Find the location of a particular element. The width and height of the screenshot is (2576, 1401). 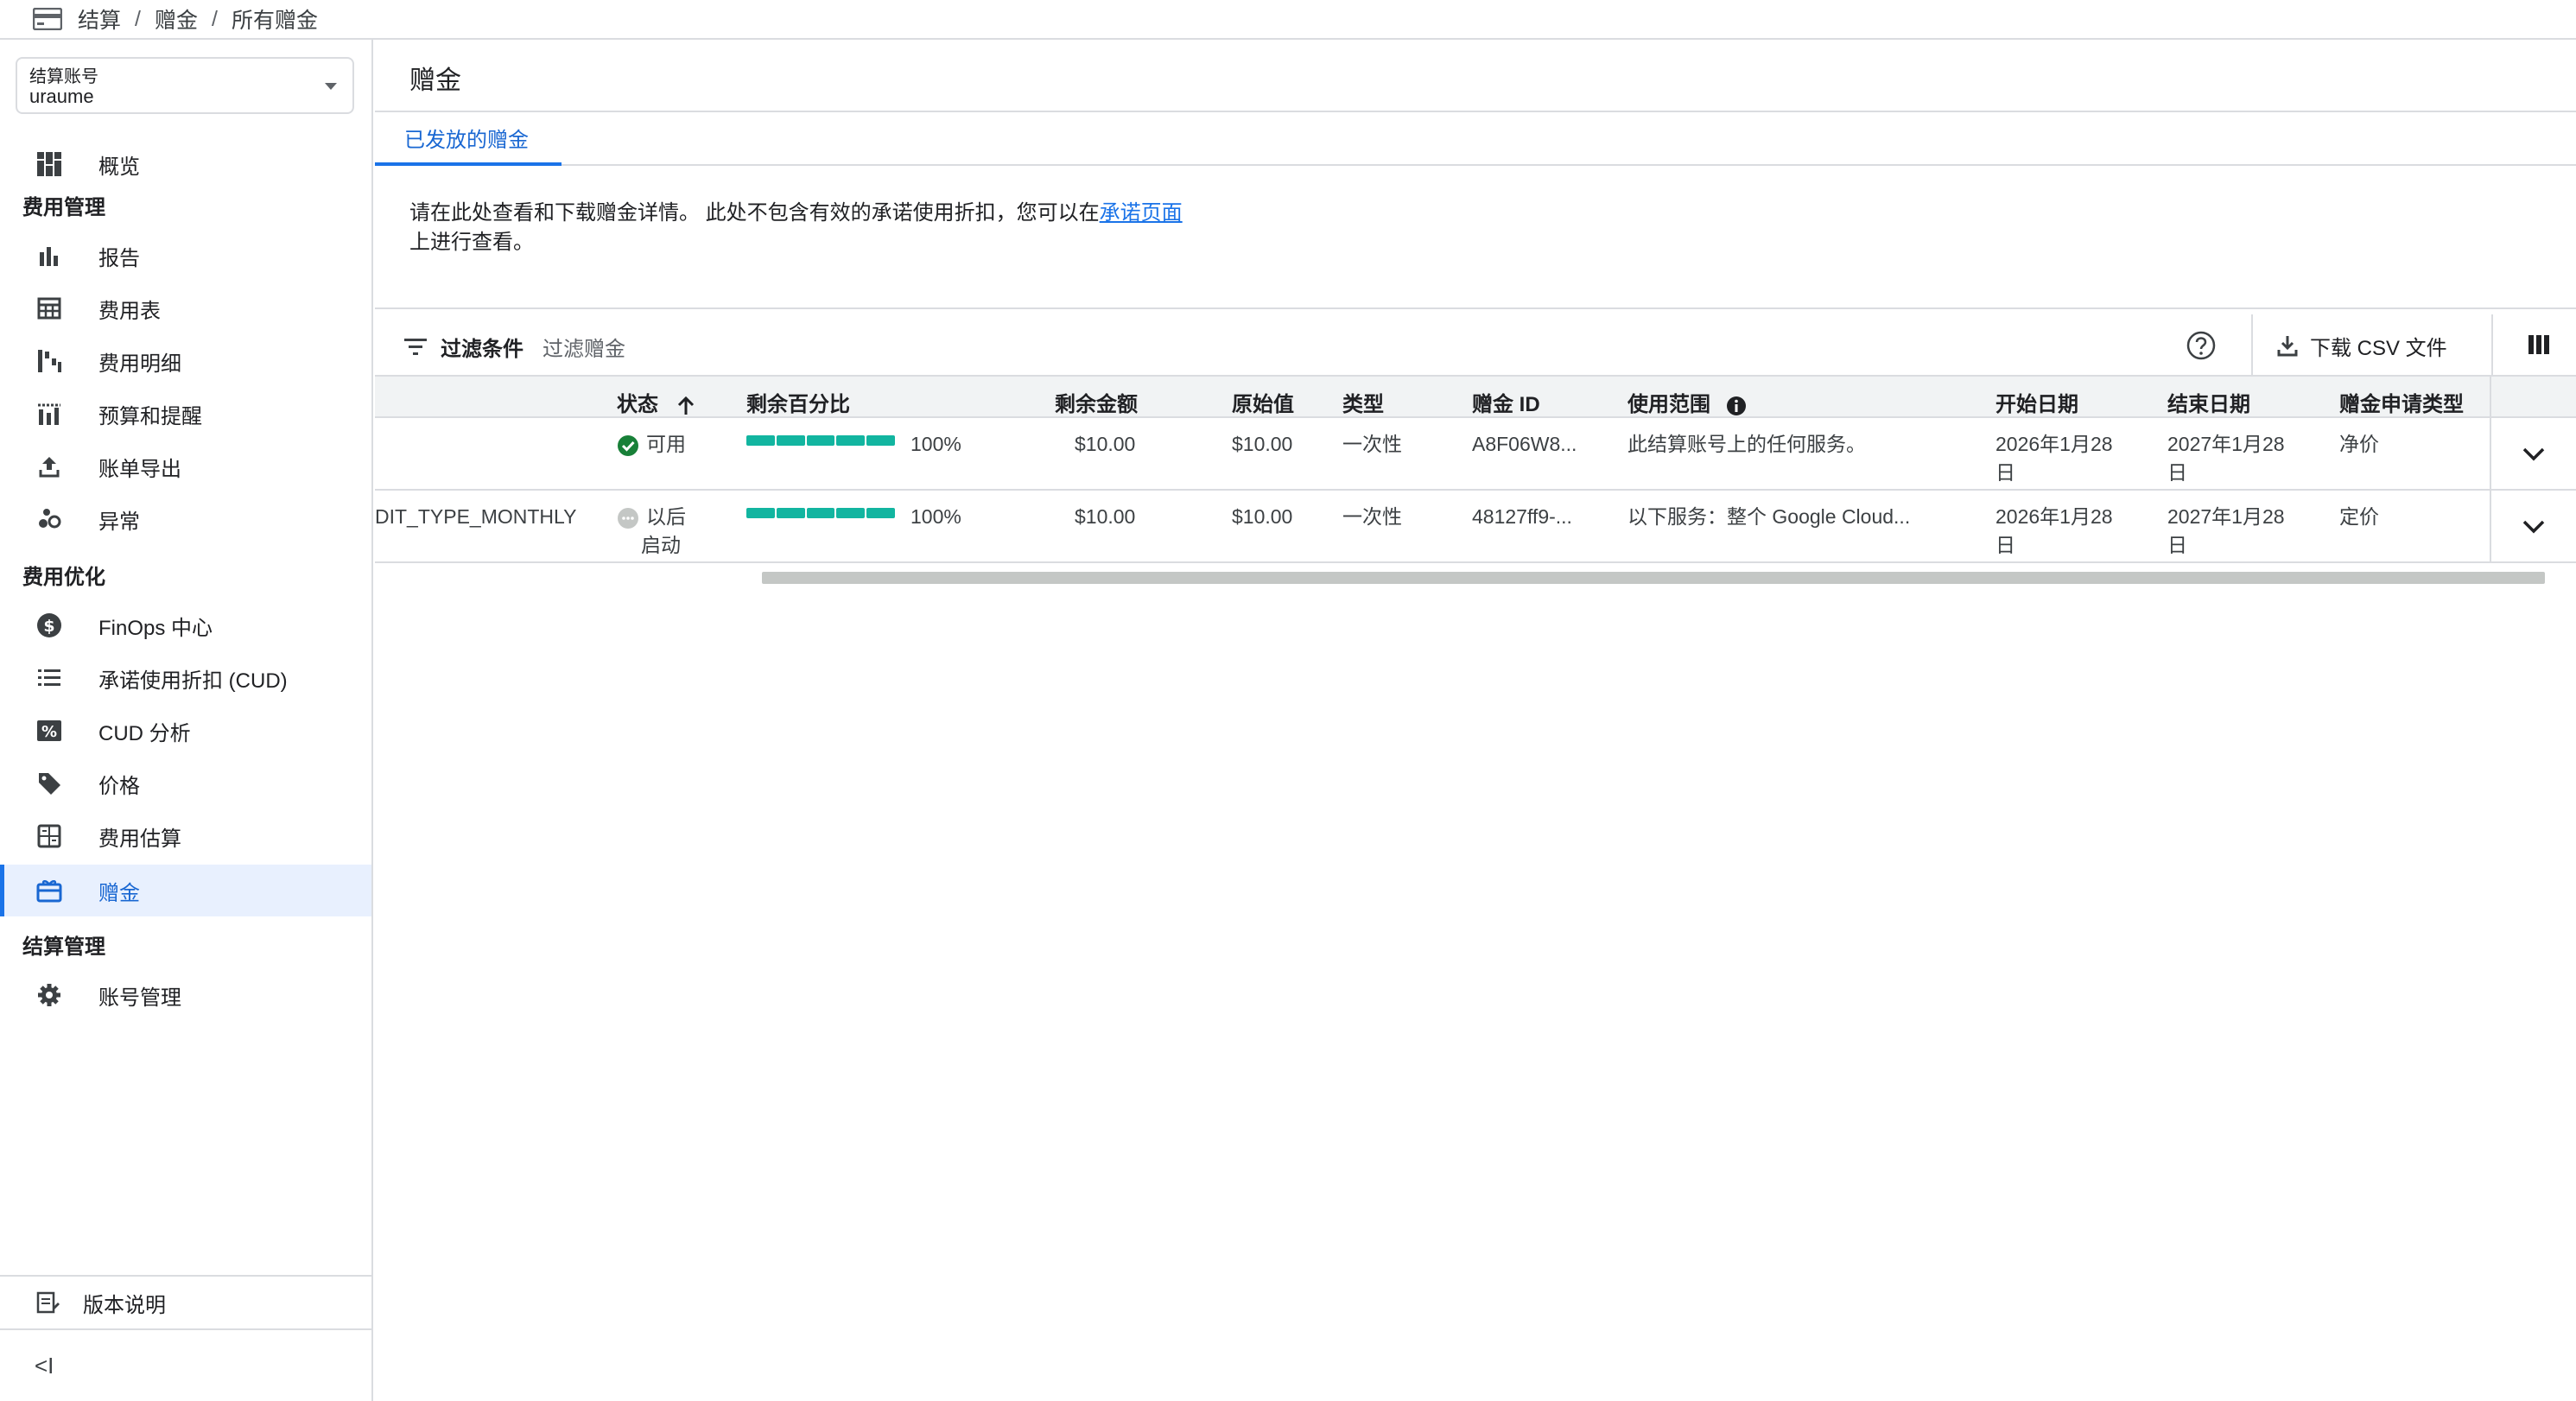

cell-type: 一次性 is located at coordinates (1372, 516).